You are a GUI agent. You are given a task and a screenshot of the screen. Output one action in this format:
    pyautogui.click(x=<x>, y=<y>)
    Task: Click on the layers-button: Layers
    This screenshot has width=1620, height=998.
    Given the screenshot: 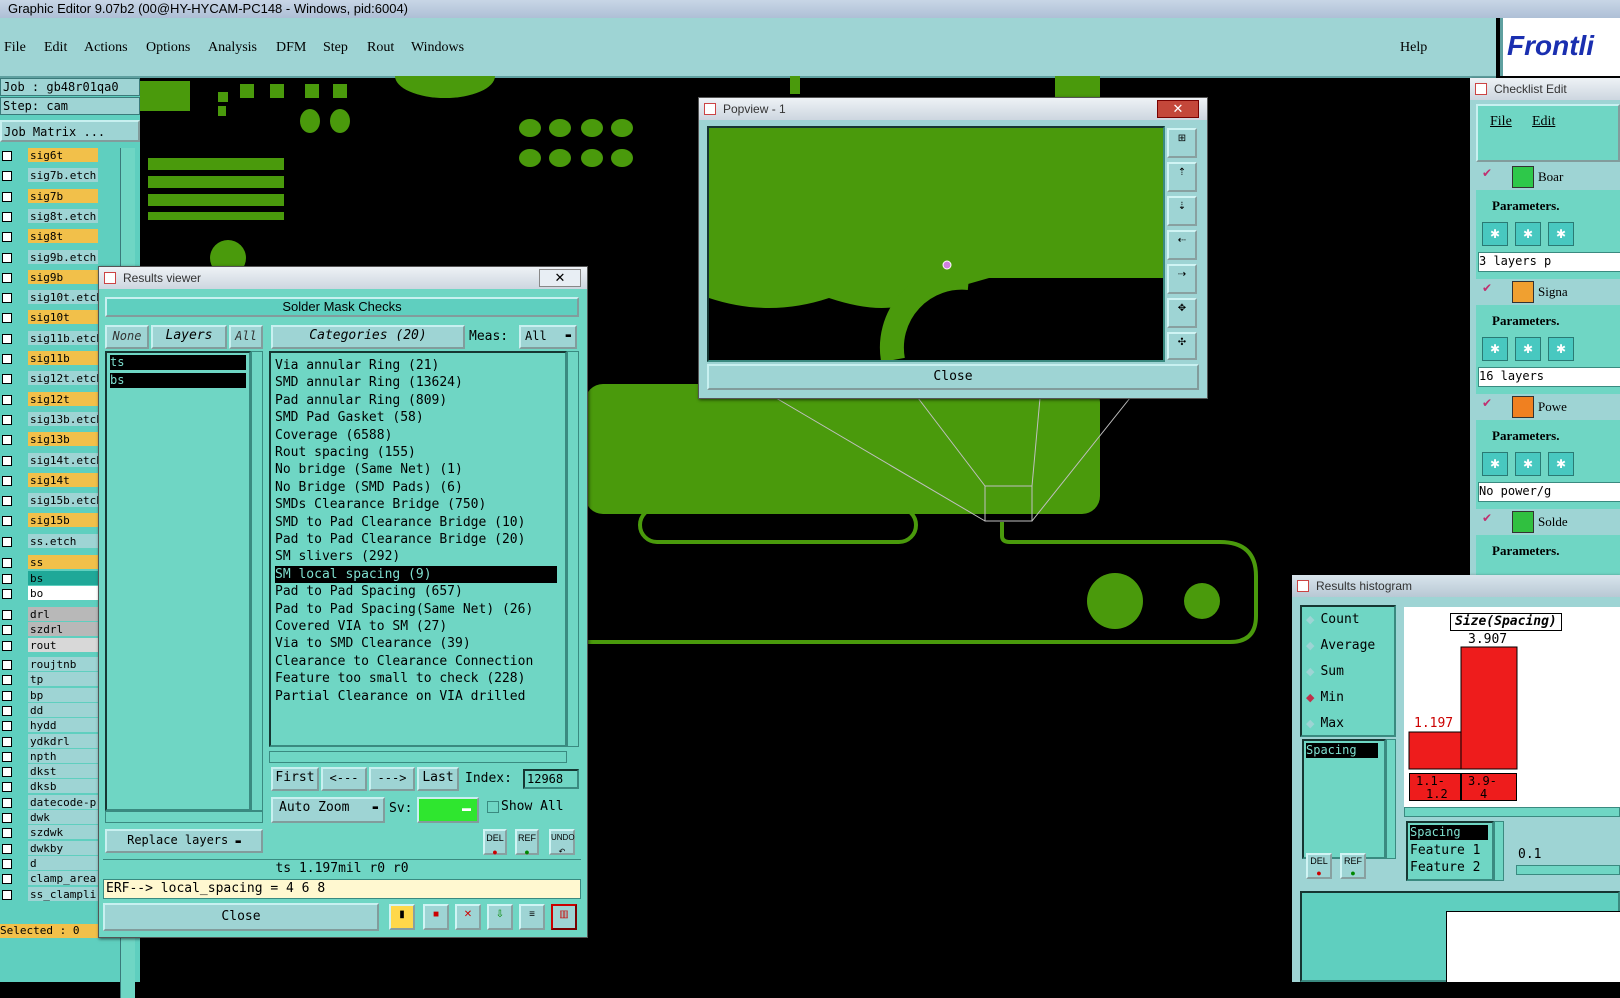 What is the action you would take?
    pyautogui.click(x=189, y=337)
    